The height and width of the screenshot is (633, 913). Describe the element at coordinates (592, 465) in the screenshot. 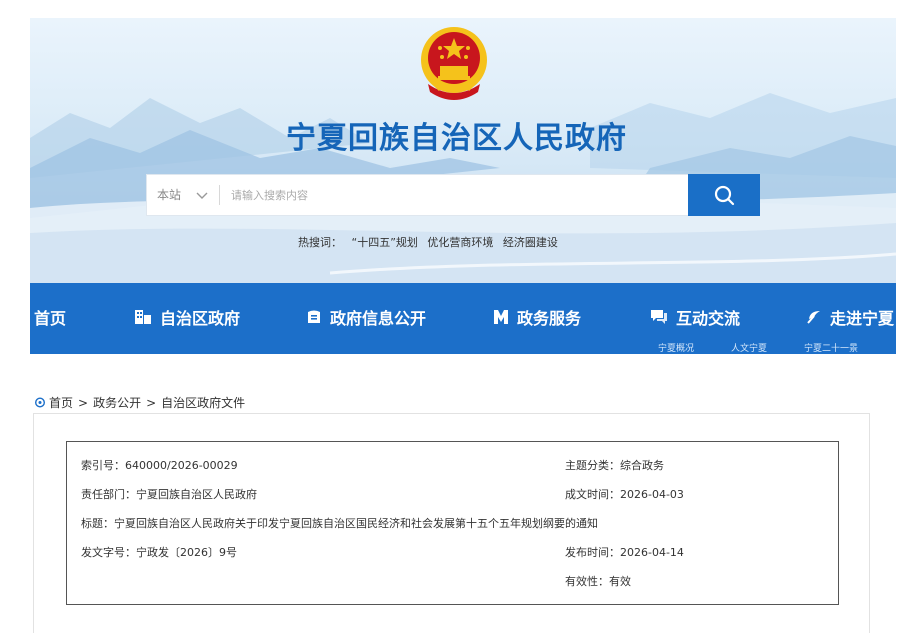

I see `topic-label: 主题分类：` at that location.